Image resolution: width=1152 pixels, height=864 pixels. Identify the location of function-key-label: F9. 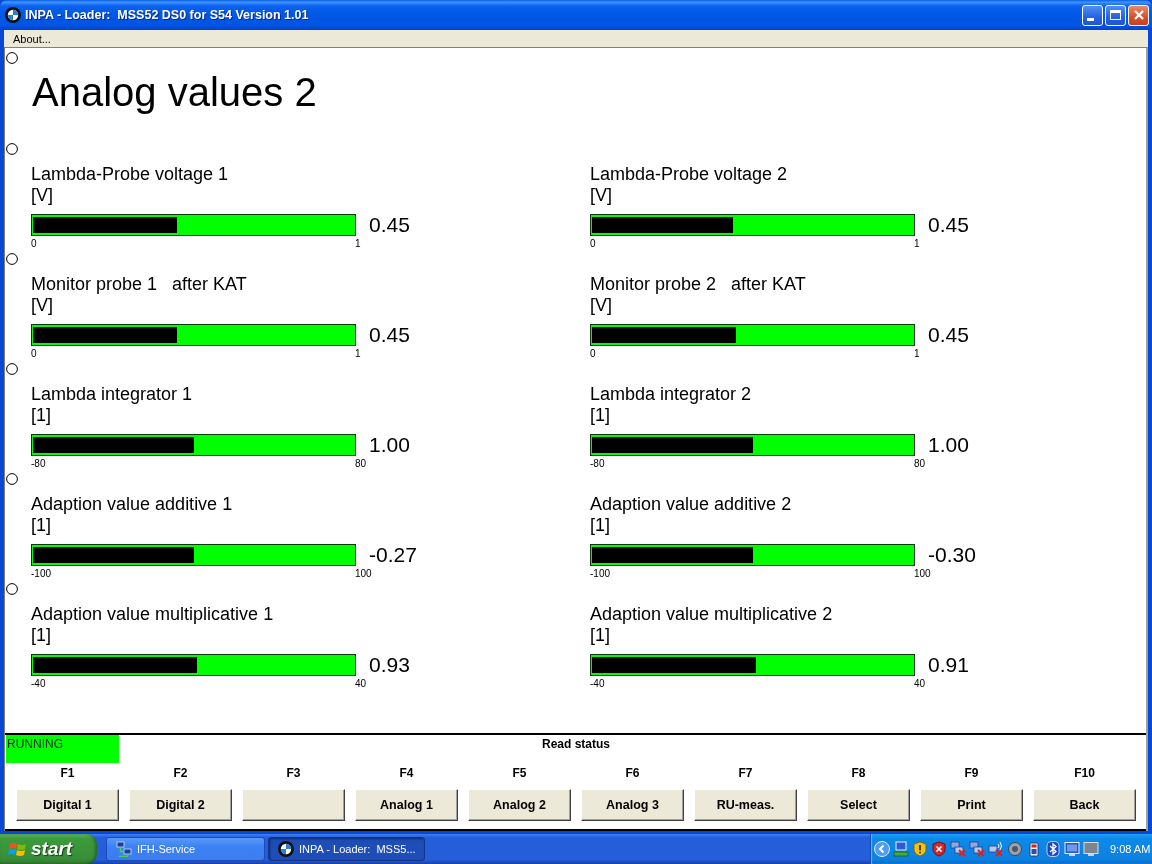
(971, 773).